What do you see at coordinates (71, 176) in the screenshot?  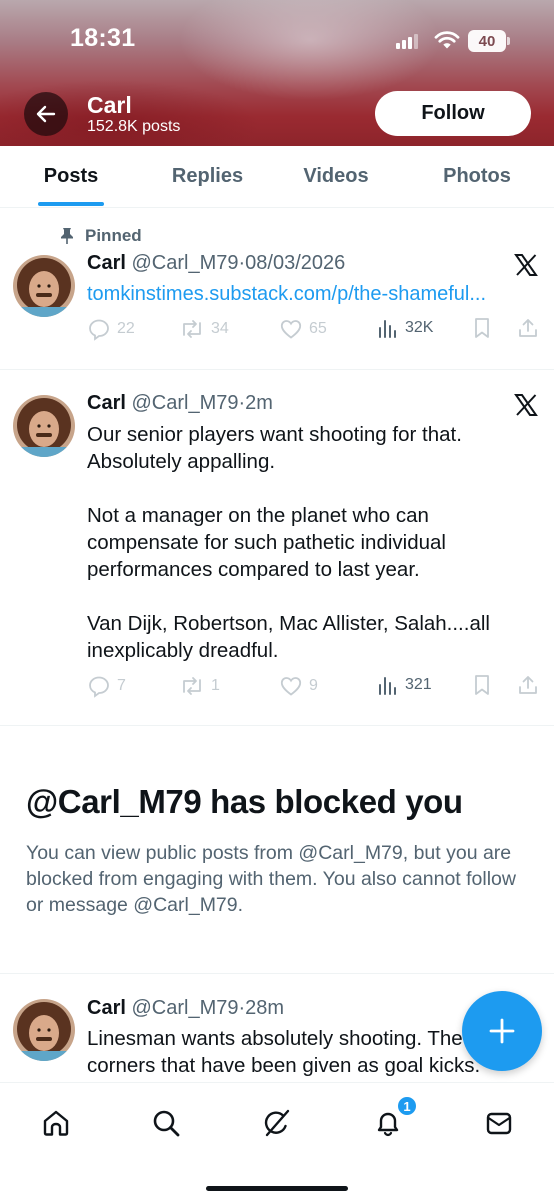 I see `tab-posts: Posts` at bounding box center [71, 176].